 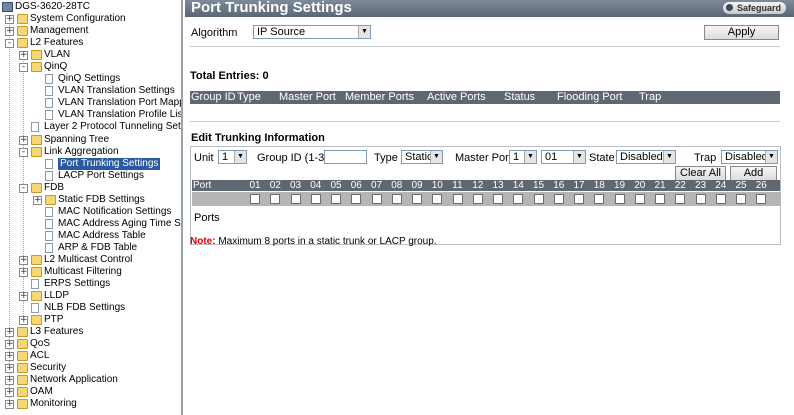 I want to click on tree-item: NLB FDB Settings, so click(x=90, y=308).